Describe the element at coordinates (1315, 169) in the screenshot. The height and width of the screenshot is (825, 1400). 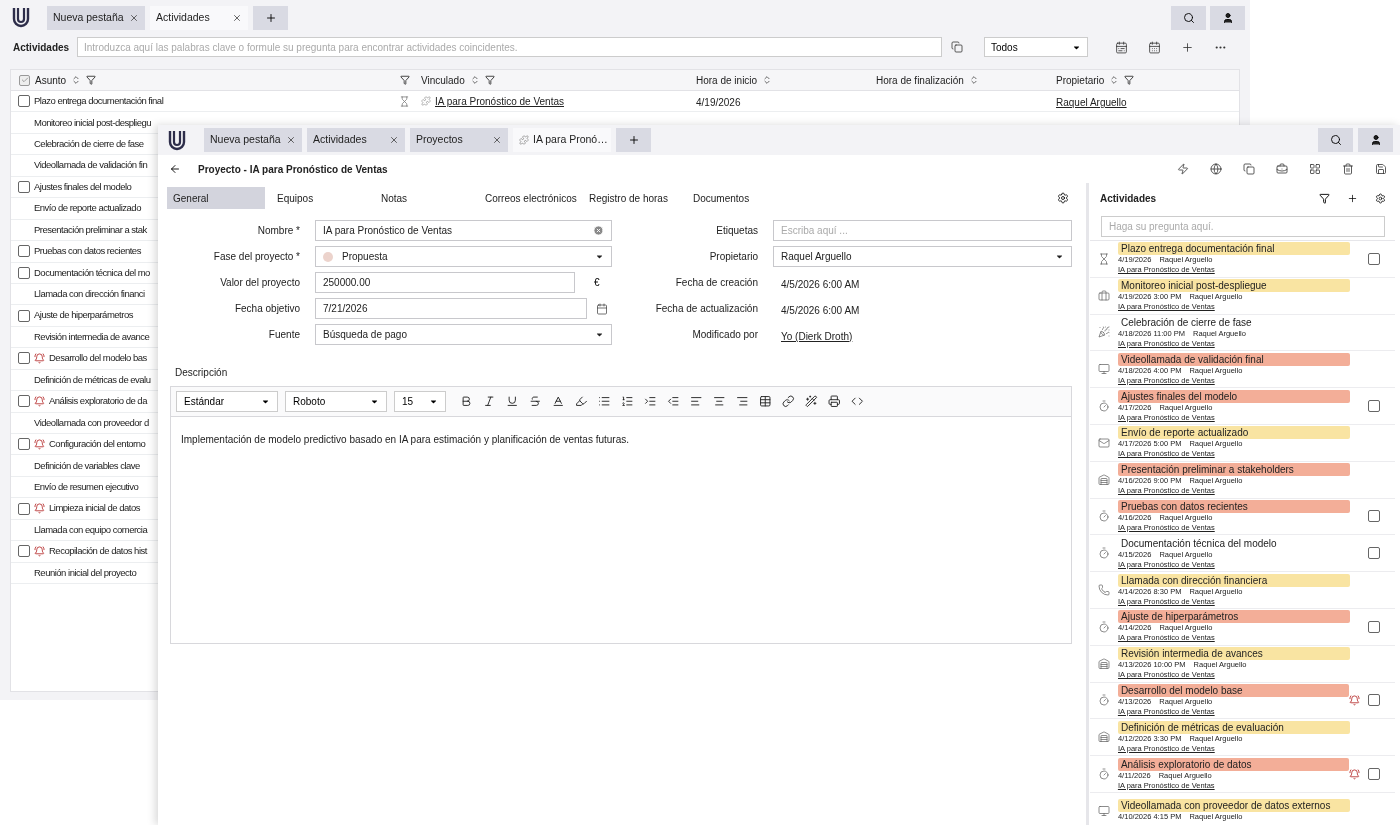
I see `grid-icon` at that location.